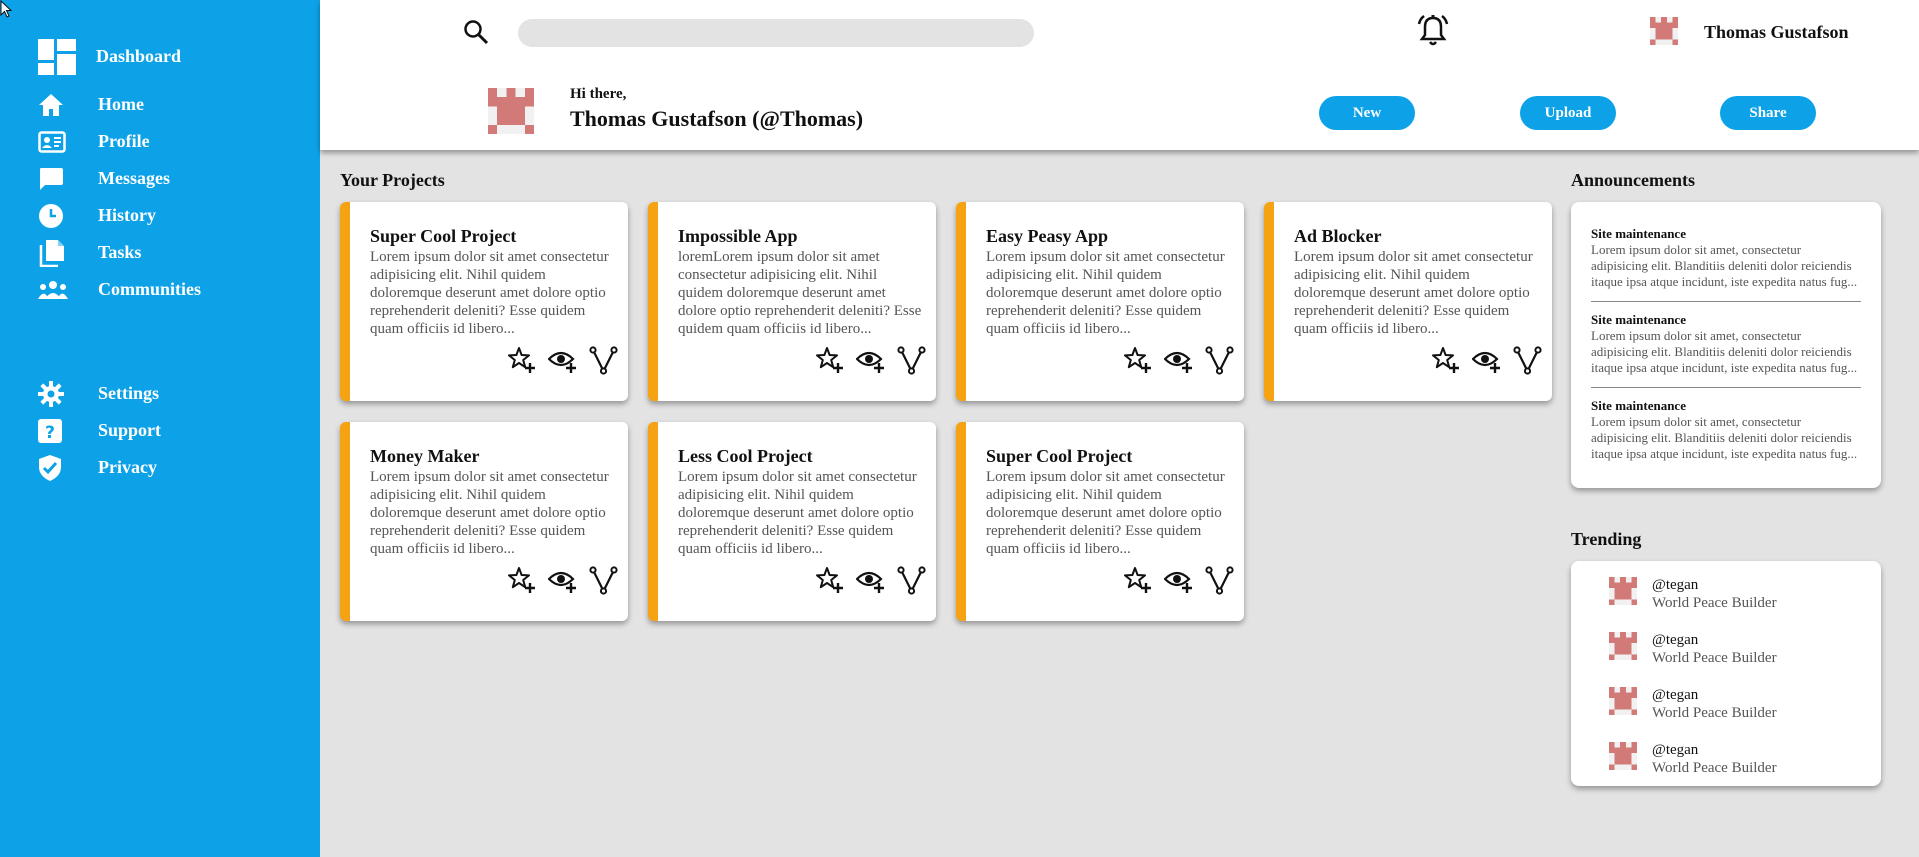 Image resolution: width=1919 pixels, height=857 pixels. What do you see at coordinates (98, 393) in the screenshot?
I see `sidebar-item-settings: Settings` at bounding box center [98, 393].